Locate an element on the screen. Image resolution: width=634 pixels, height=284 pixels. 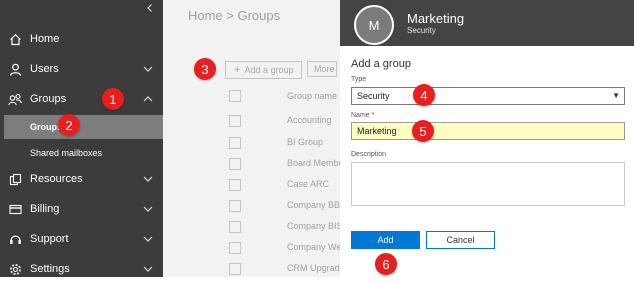
group-name: CRM Upgrade is located at coordinates (316, 268).